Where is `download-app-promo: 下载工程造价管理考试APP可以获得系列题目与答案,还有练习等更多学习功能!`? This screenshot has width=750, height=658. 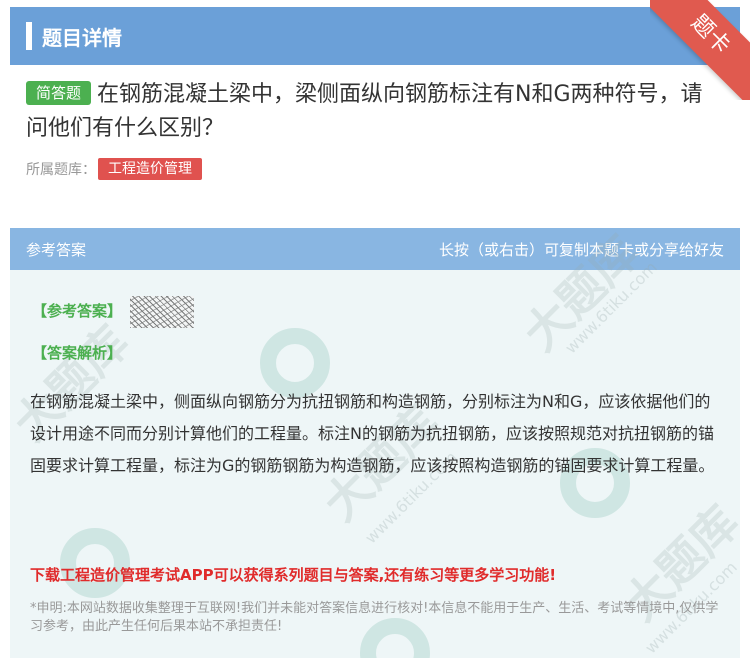 download-app-promo: 下载工程造价管理考试APP可以获得系列题目与答案,还有练习等更多学习功能! is located at coordinates (375, 574).